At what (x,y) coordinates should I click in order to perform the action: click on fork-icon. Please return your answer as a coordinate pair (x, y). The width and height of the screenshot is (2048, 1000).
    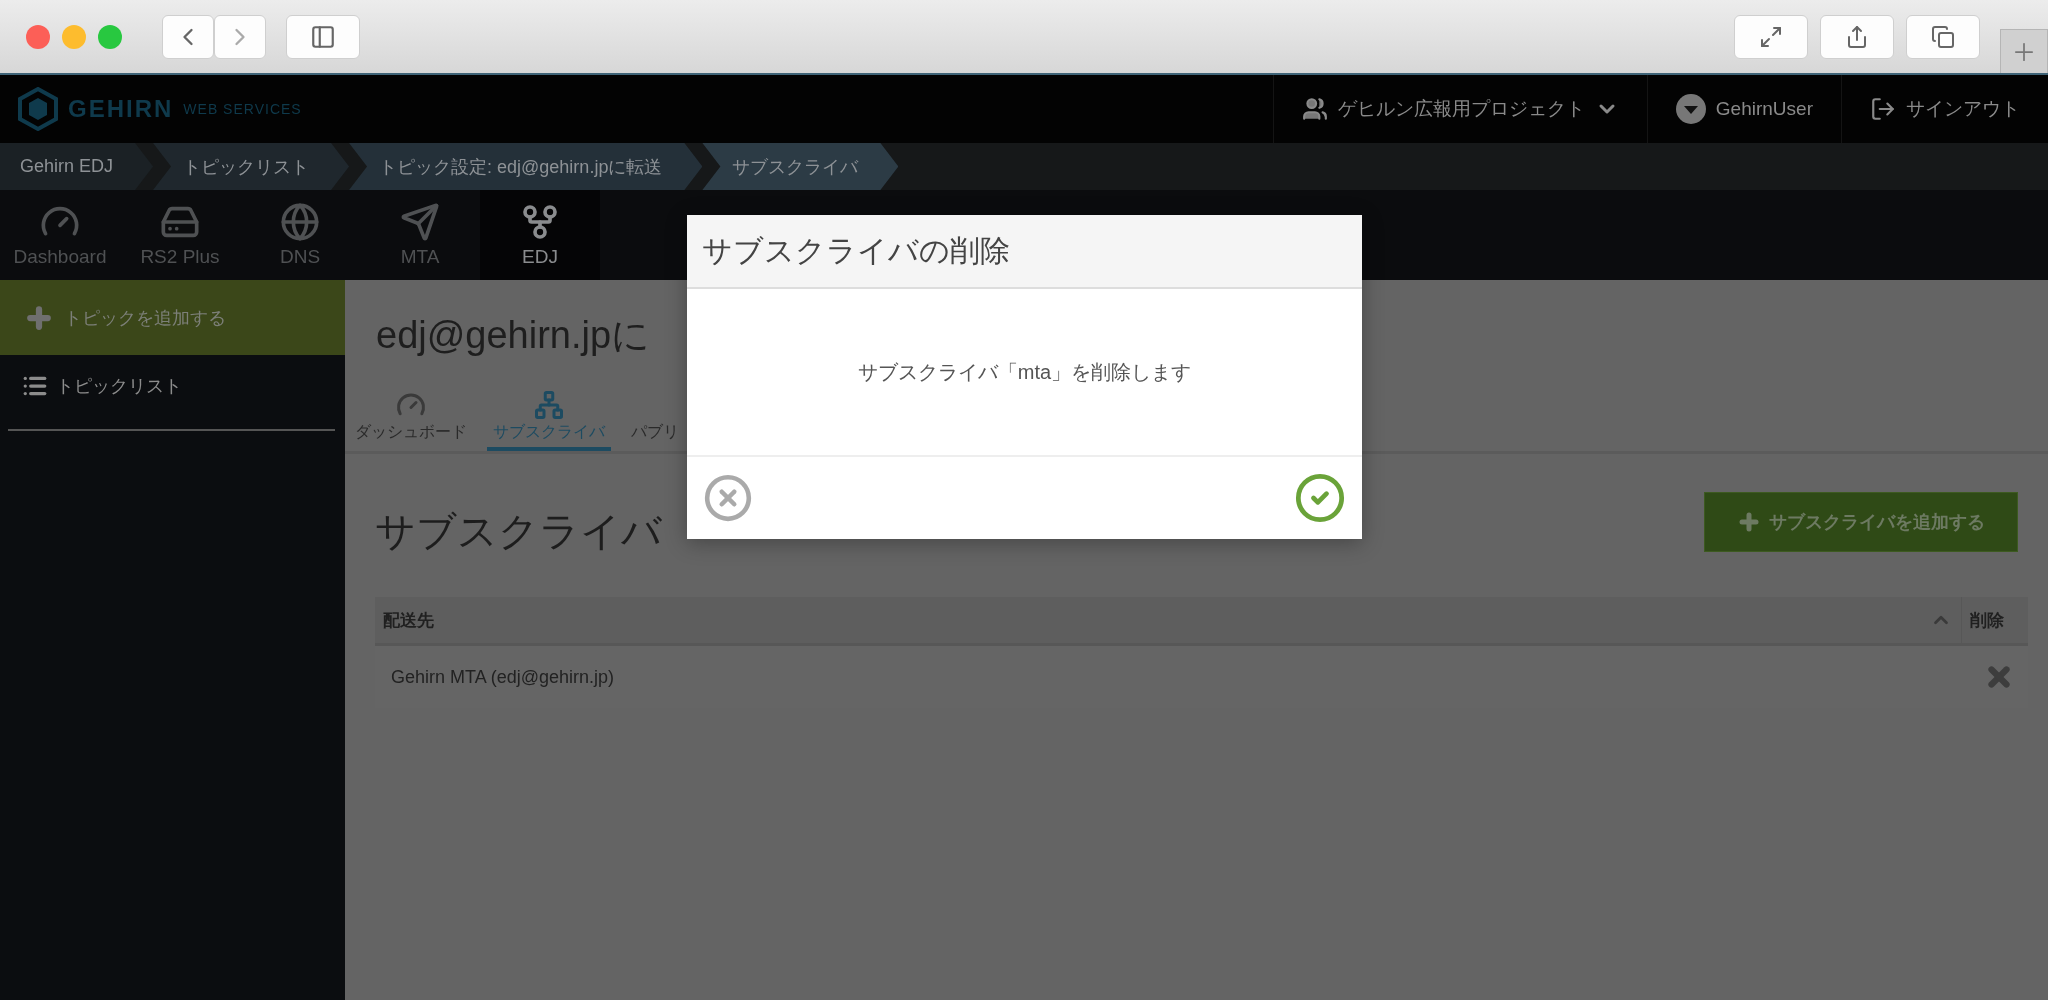
    Looking at the image, I should click on (540, 222).